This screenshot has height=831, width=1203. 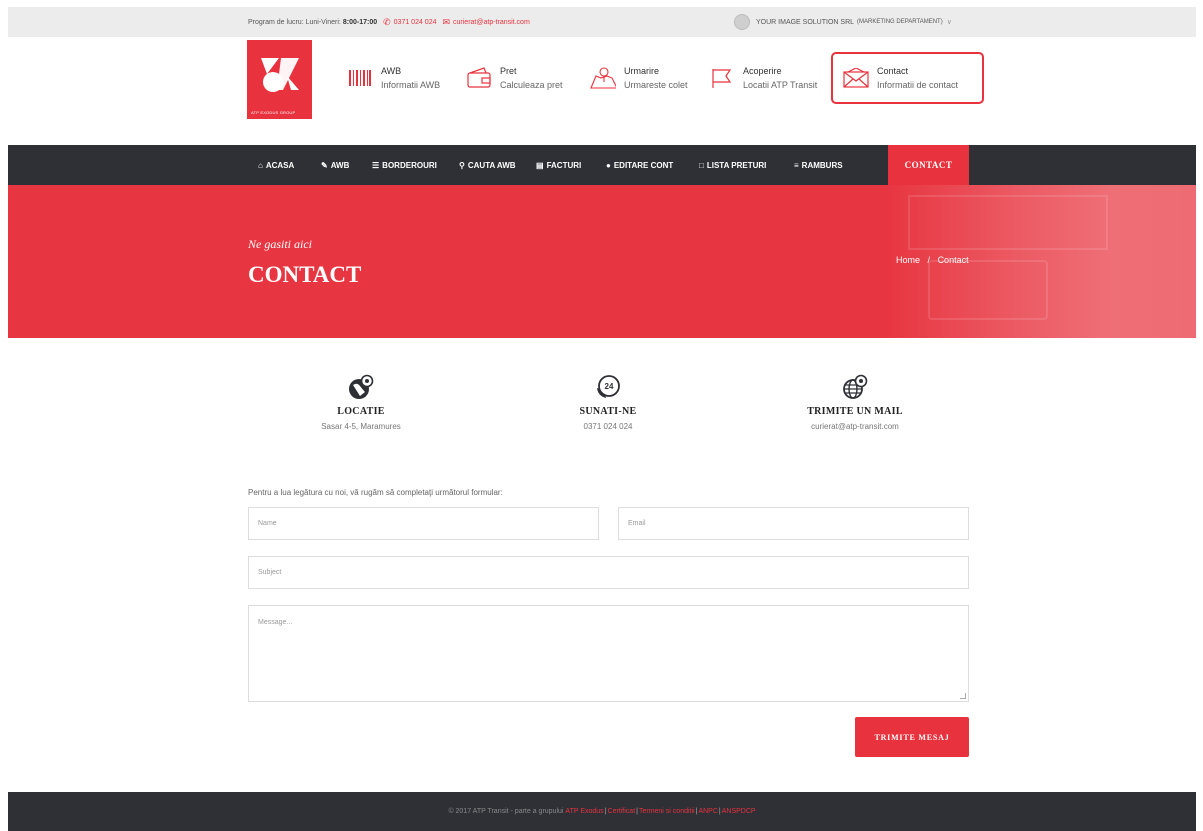 I want to click on phone-icon: ✆, so click(x=387, y=21).